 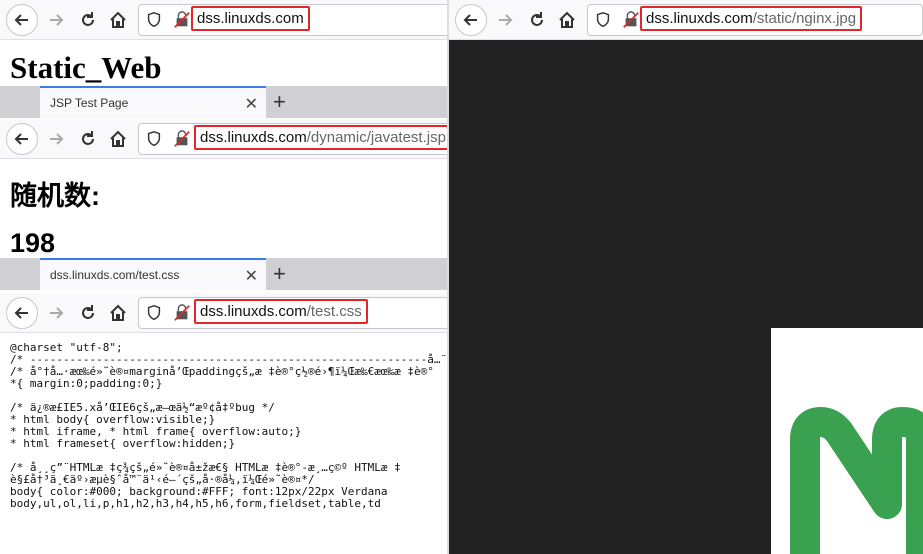 I want to click on css-line: *{ margin:0;padding:0;}, so click(x=86, y=383).